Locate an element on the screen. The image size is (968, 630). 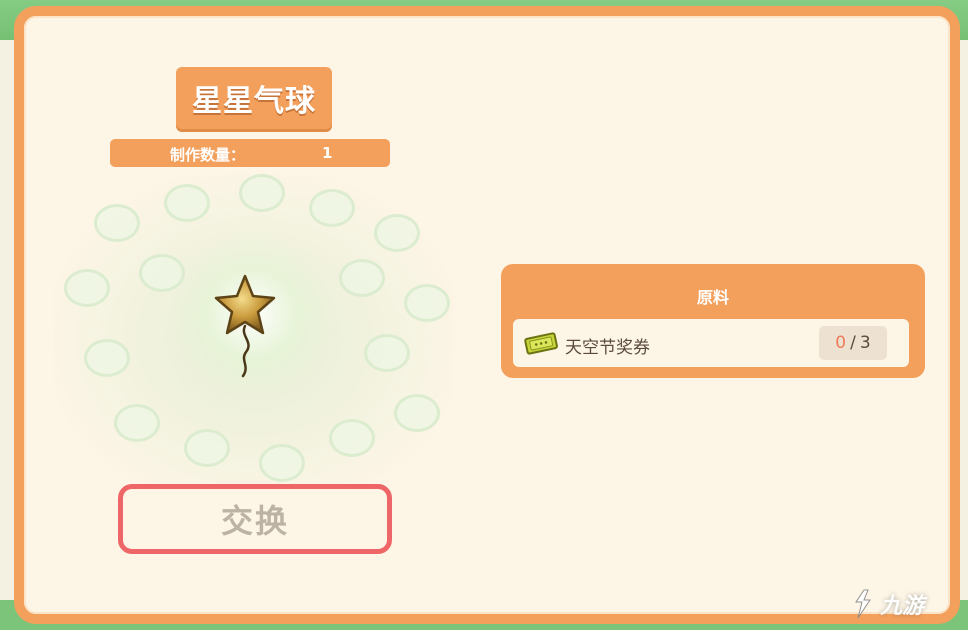
watermark: 九游 is located at coordinates (900, 604).